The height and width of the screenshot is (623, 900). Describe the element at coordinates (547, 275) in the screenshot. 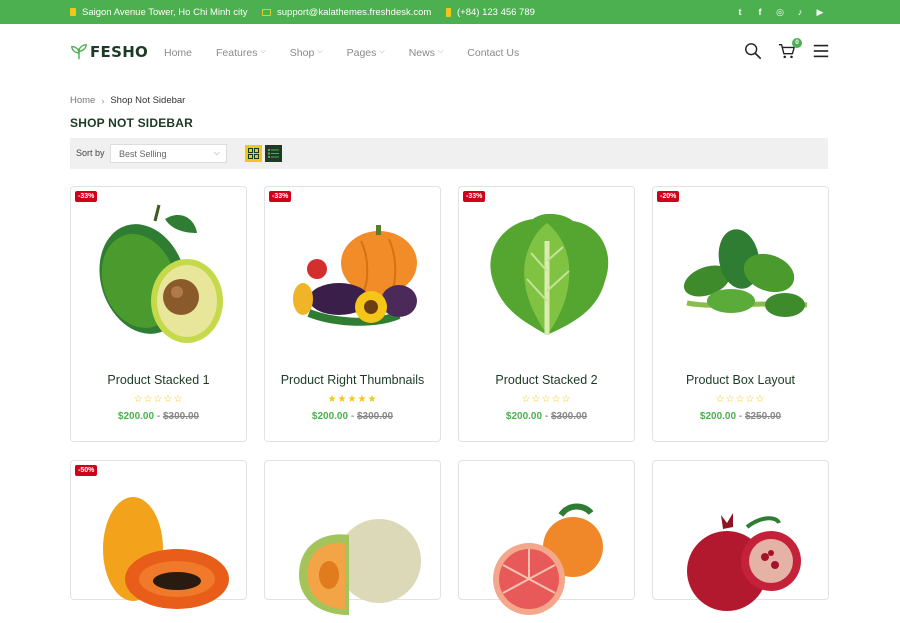

I see `lettuce-image` at that location.